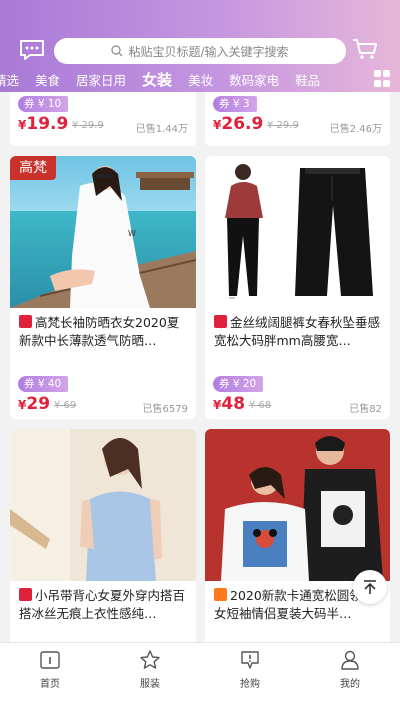 This screenshot has height=710, width=400. Describe the element at coordinates (383, 79) in the screenshot. I see `category-grid-icon` at that location.